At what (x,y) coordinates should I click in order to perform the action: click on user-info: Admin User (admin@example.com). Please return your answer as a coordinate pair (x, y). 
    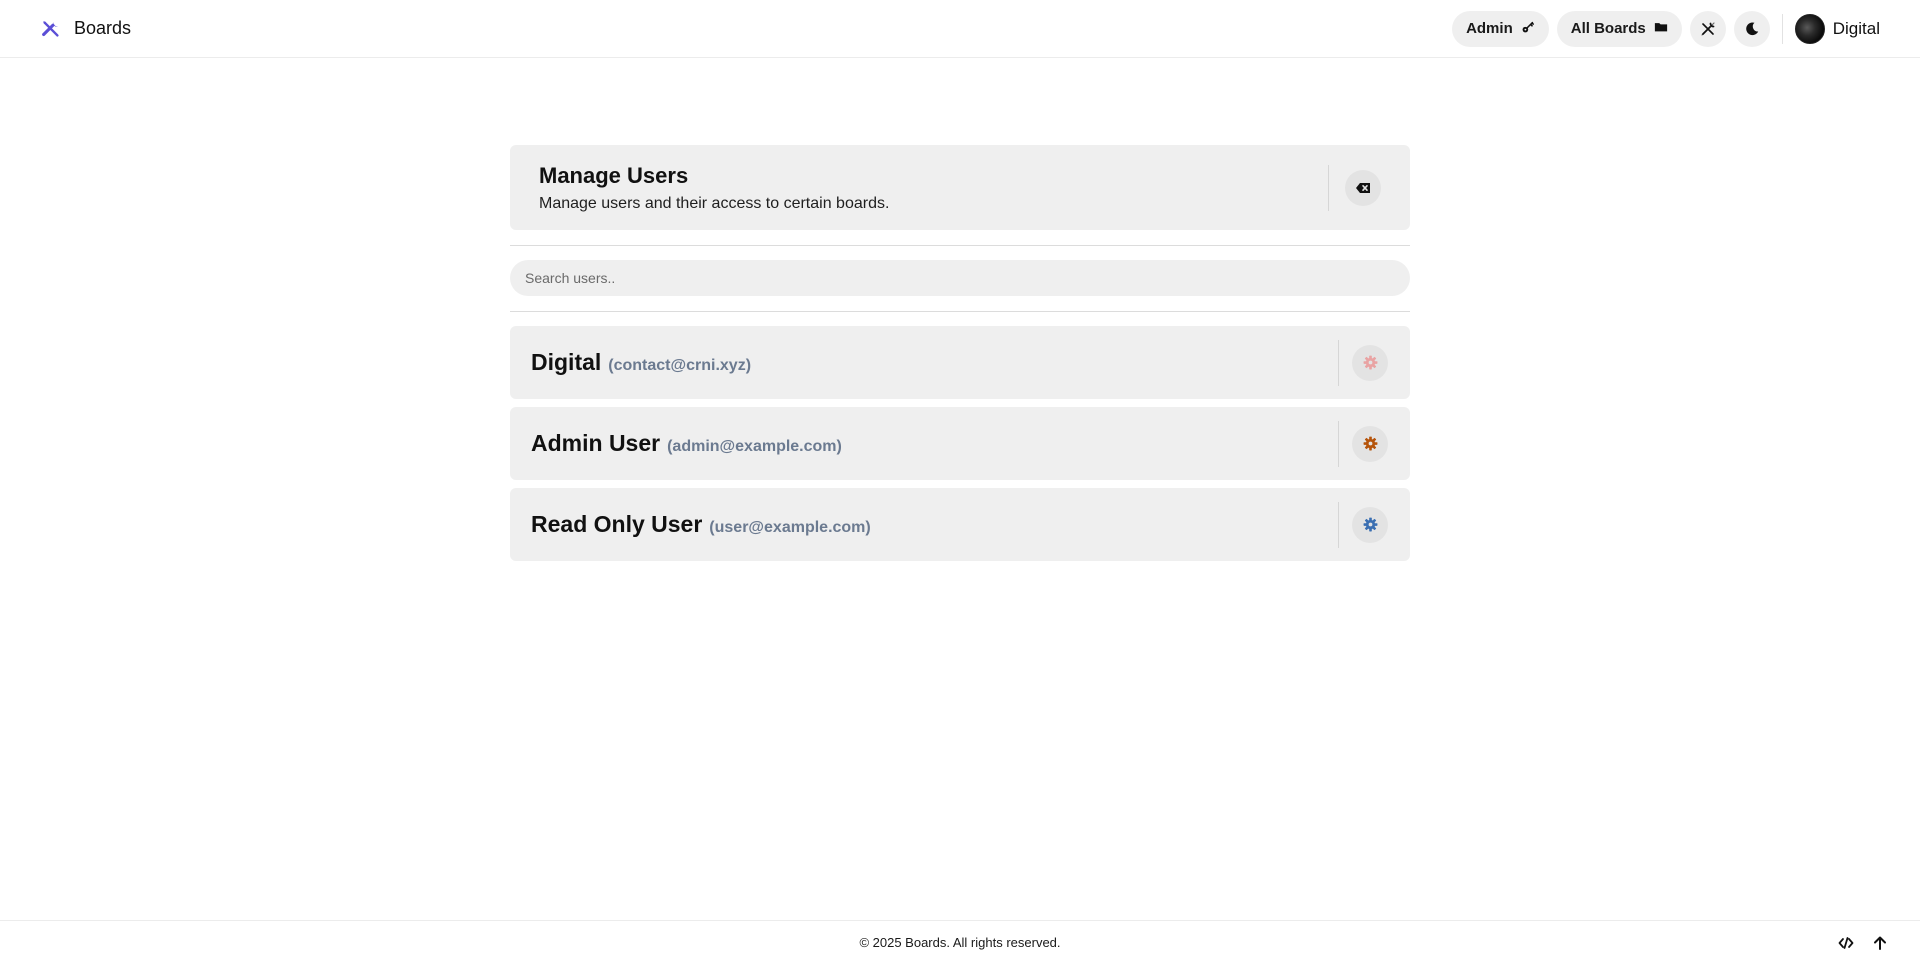
    Looking at the image, I should click on (686, 443).